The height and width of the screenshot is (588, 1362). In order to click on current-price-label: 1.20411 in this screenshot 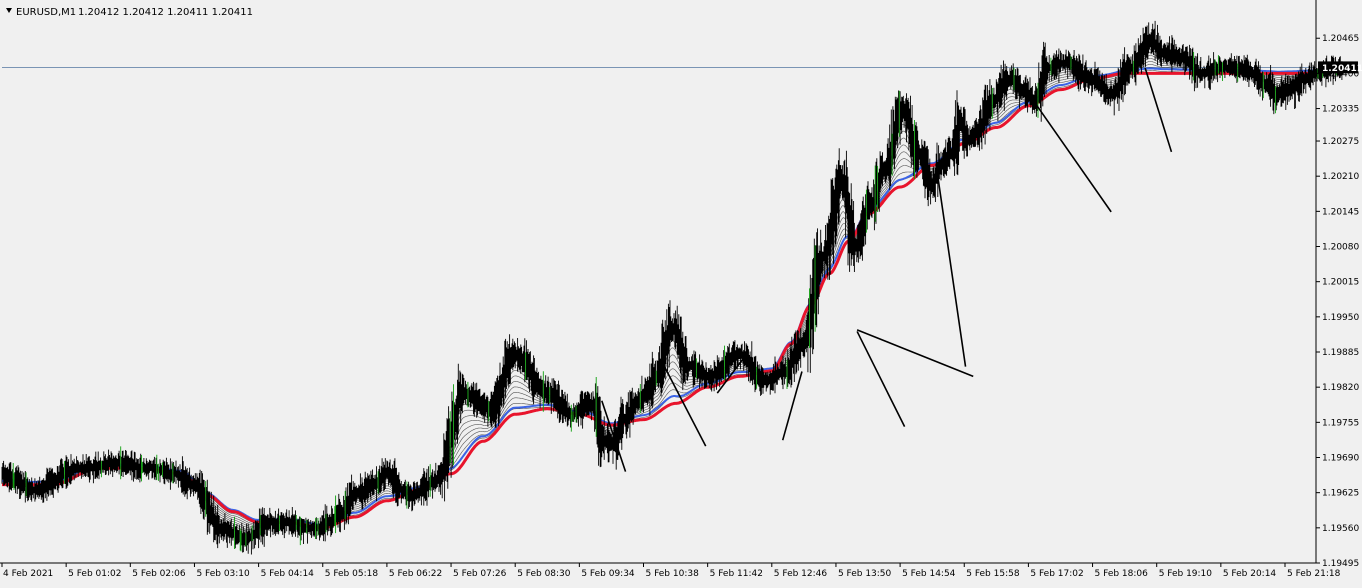, I will do `click(1342, 69)`.